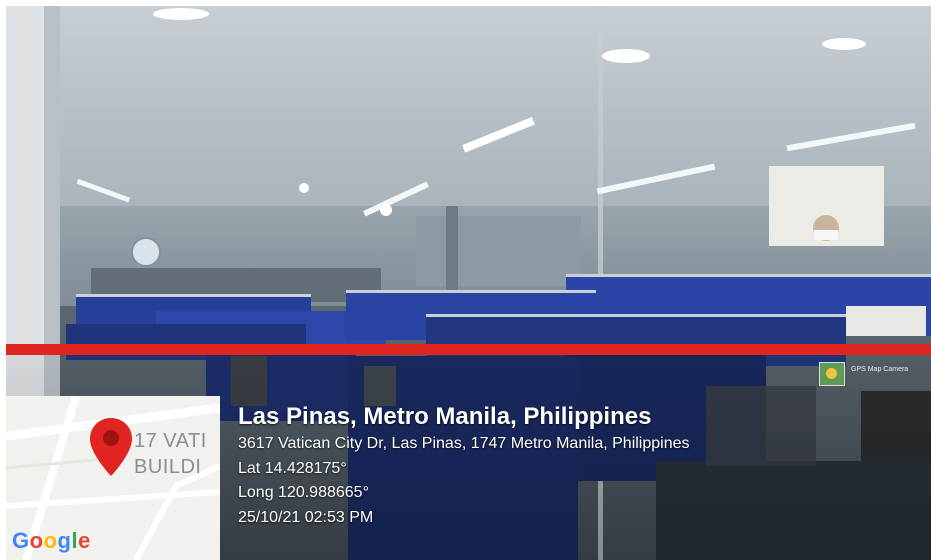  What do you see at coordinates (468, 349) in the screenshot?
I see `stamp-divider` at bounding box center [468, 349].